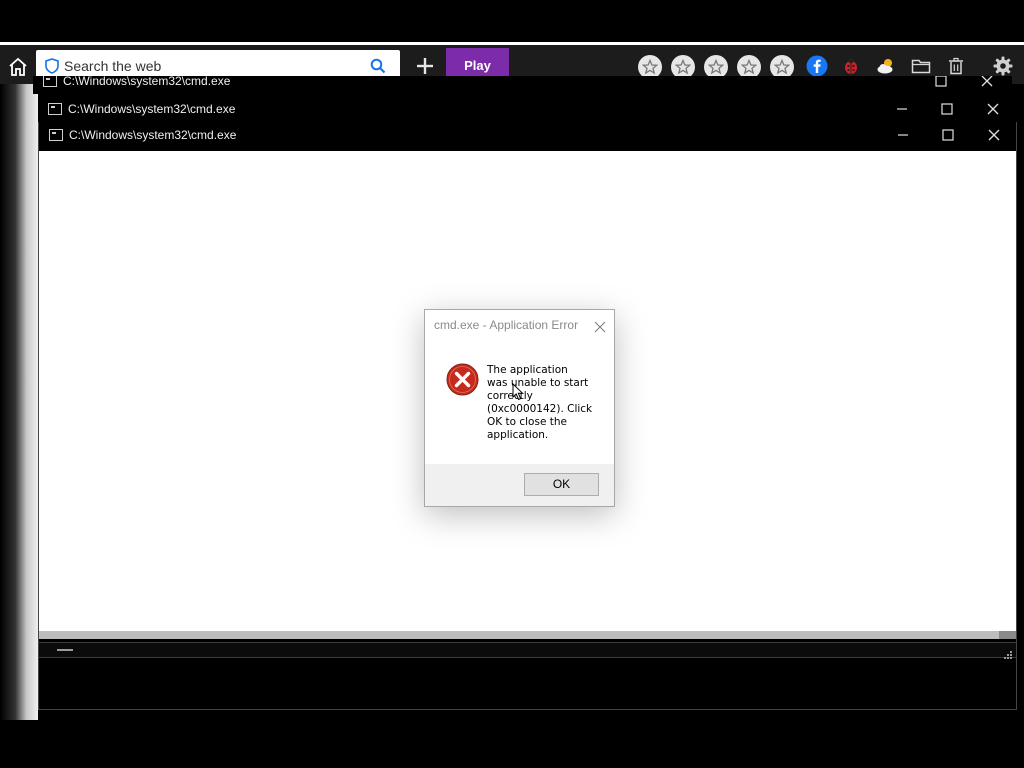  I want to click on error-icon, so click(462, 379).